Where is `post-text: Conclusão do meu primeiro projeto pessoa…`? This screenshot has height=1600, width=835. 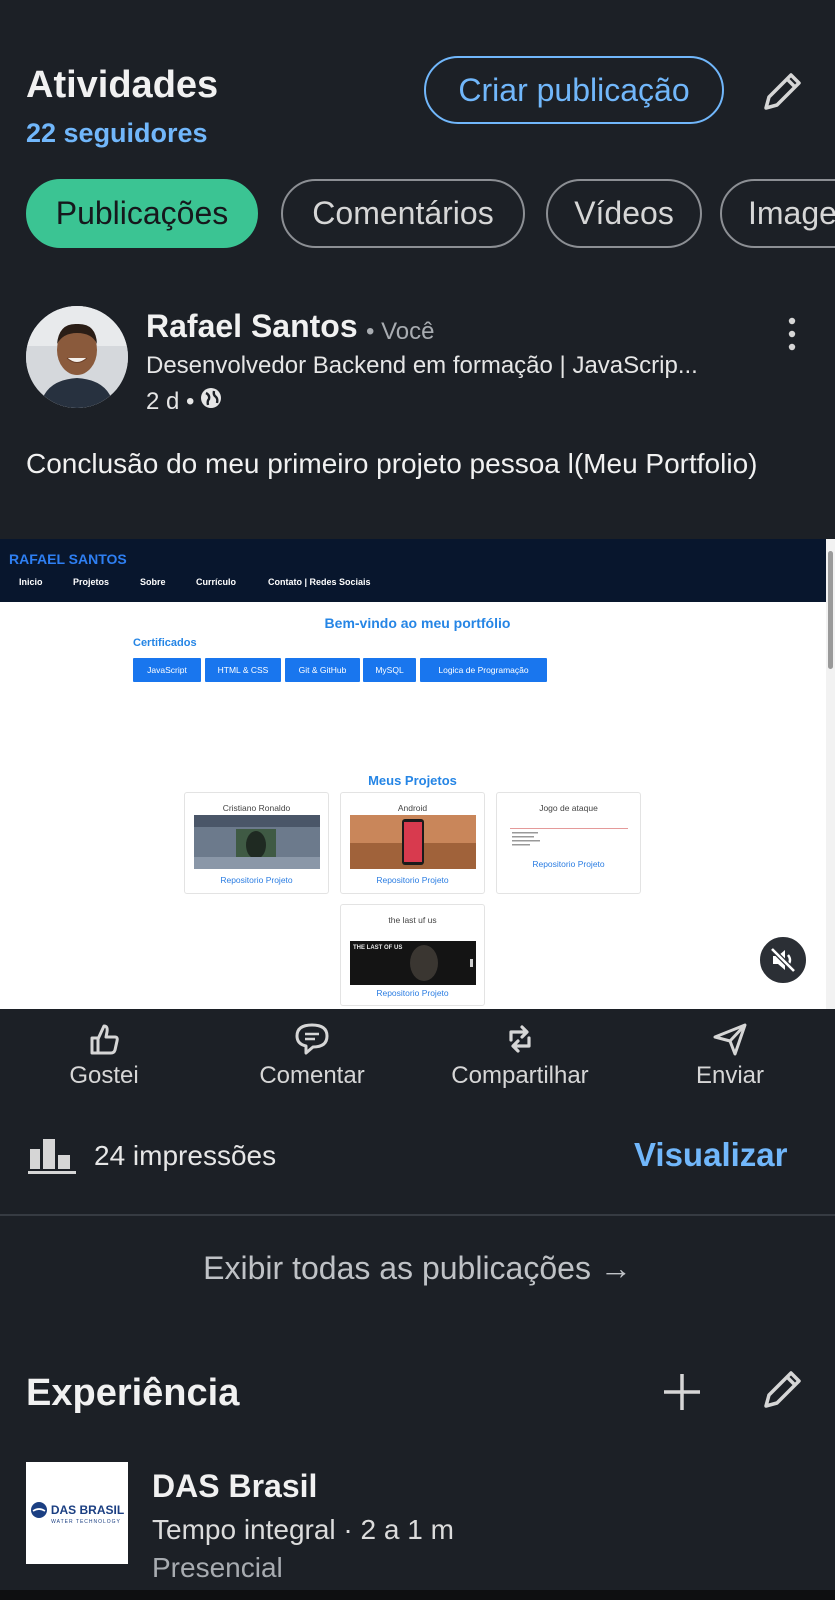 post-text: Conclusão do meu primeiro projeto pessoa… is located at coordinates (392, 463).